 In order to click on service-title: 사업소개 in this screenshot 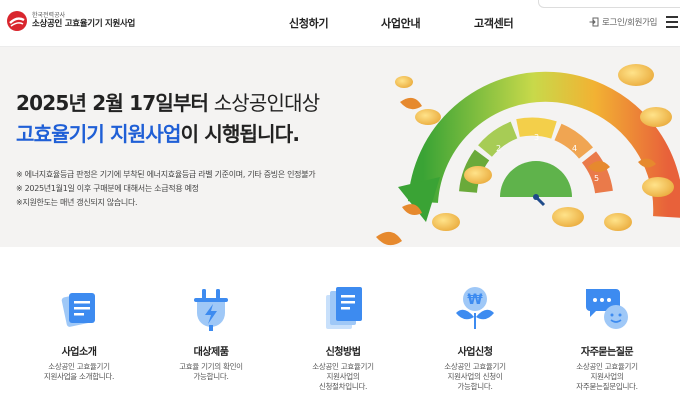, I will do `click(79, 352)`.